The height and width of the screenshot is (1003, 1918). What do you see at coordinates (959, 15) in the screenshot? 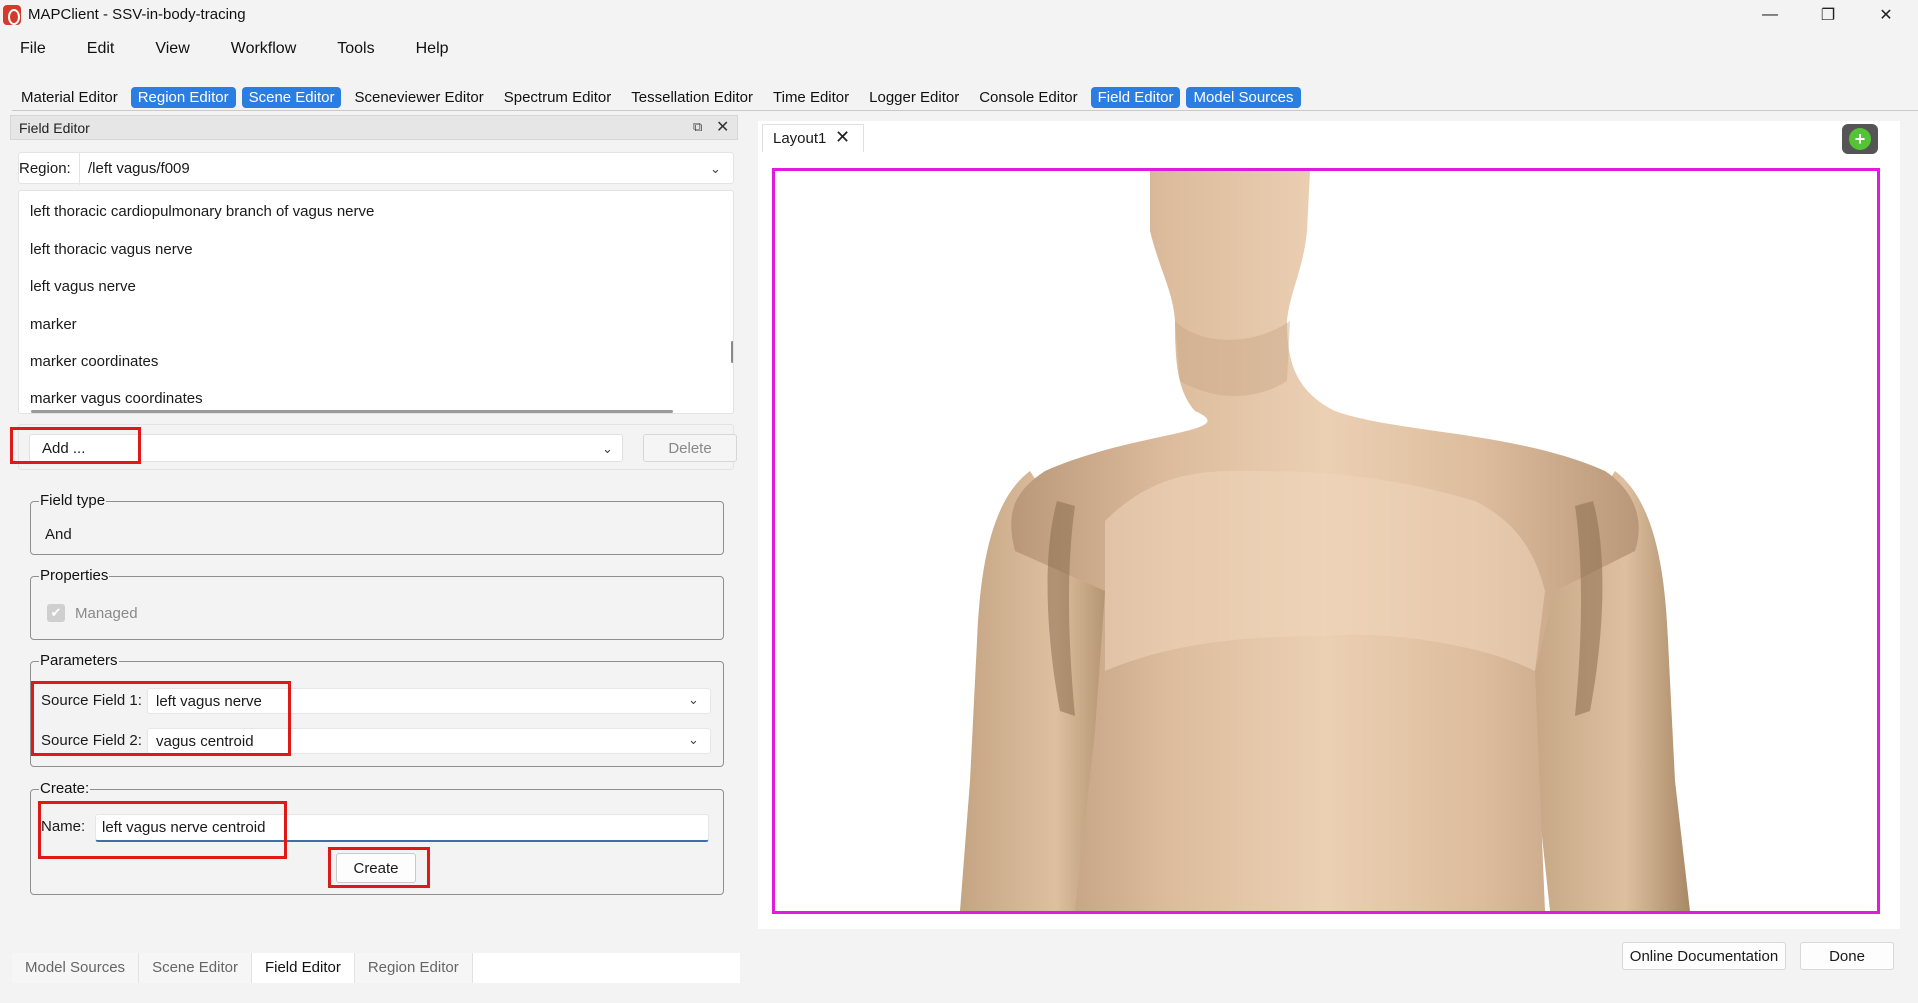
I see `title-bar: MAPClient - SSV-in-body-tracing — ❐ ✕` at bounding box center [959, 15].